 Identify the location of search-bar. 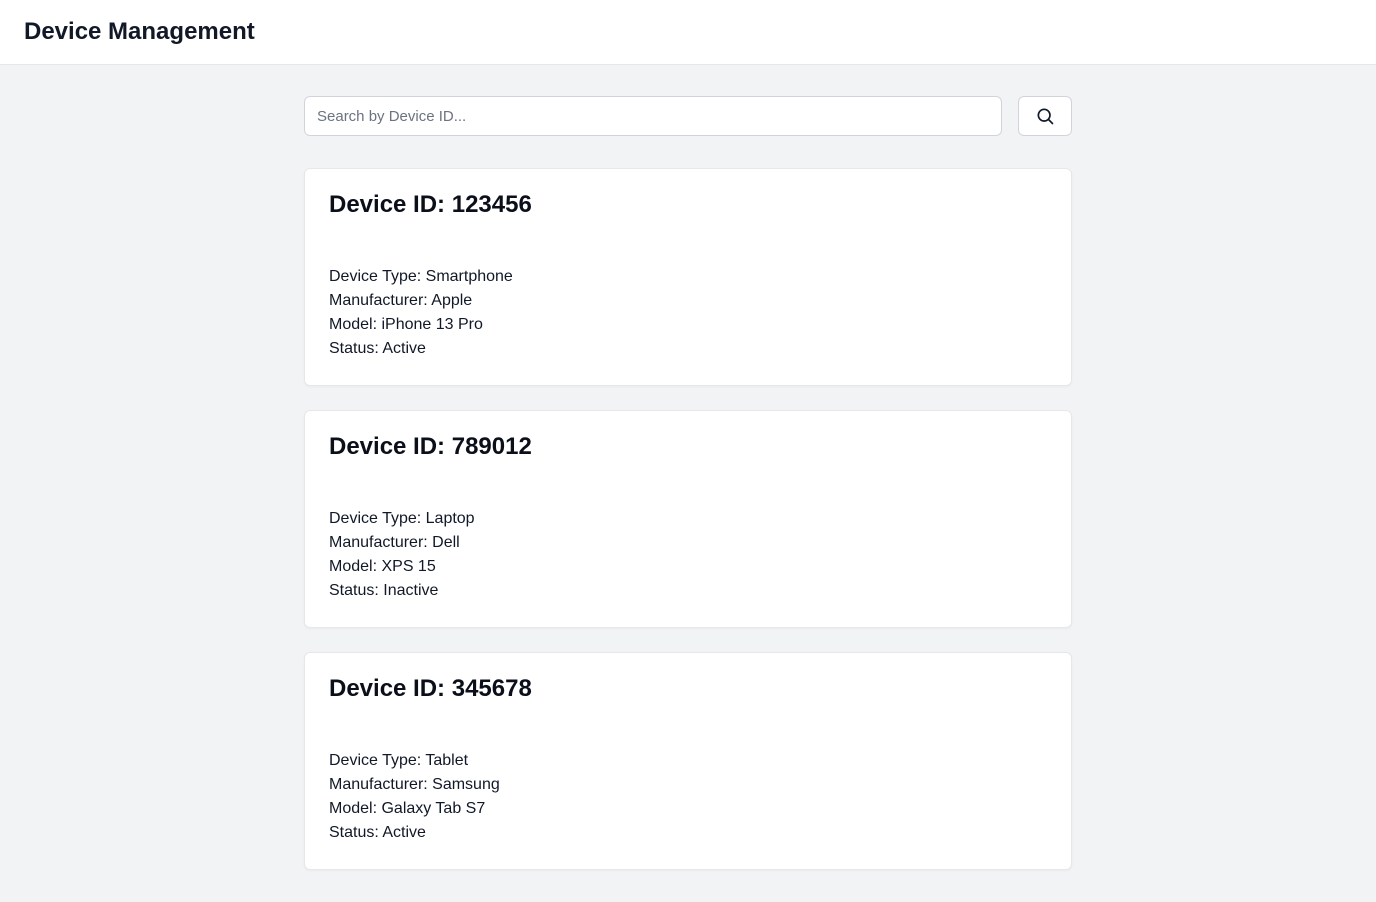
(688, 116).